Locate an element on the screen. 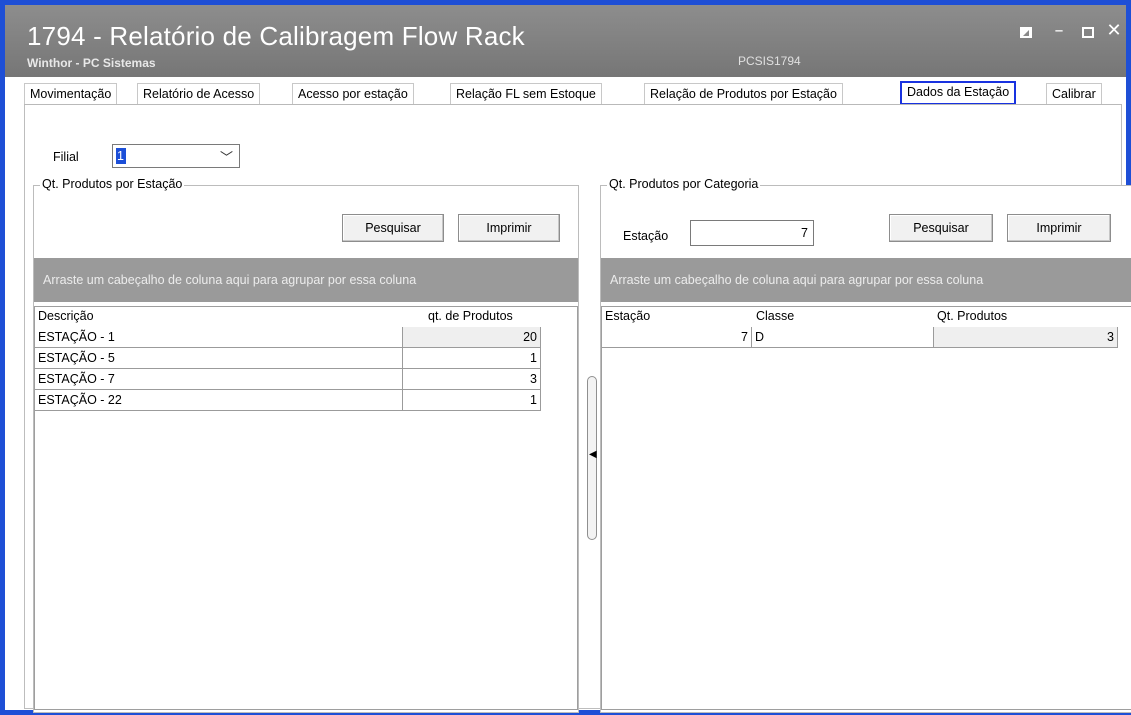  chevron-down-icon: ﹀ is located at coordinates (226, 156).